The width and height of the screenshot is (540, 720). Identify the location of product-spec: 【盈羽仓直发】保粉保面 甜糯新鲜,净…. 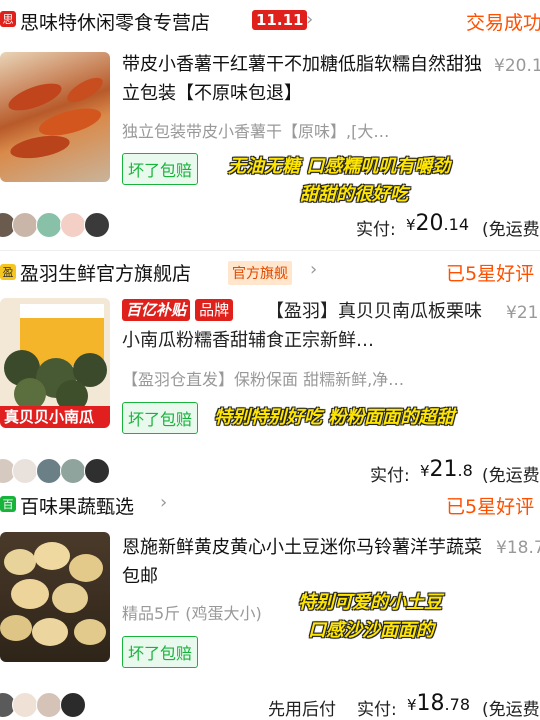
(263, 379).